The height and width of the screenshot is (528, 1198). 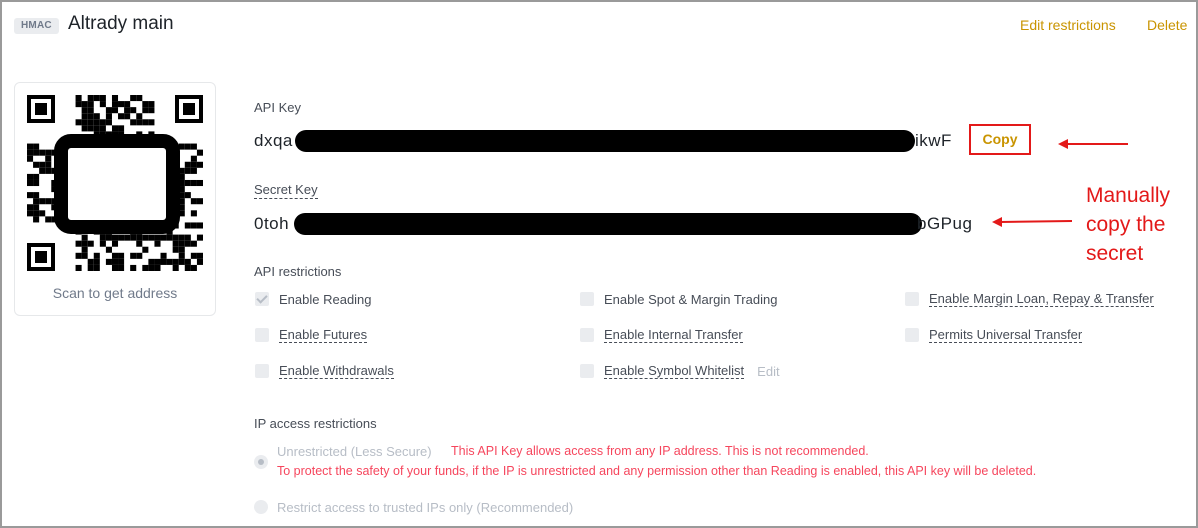 I want to click on annotation-line: copy the, so click(x=1126, y=224).